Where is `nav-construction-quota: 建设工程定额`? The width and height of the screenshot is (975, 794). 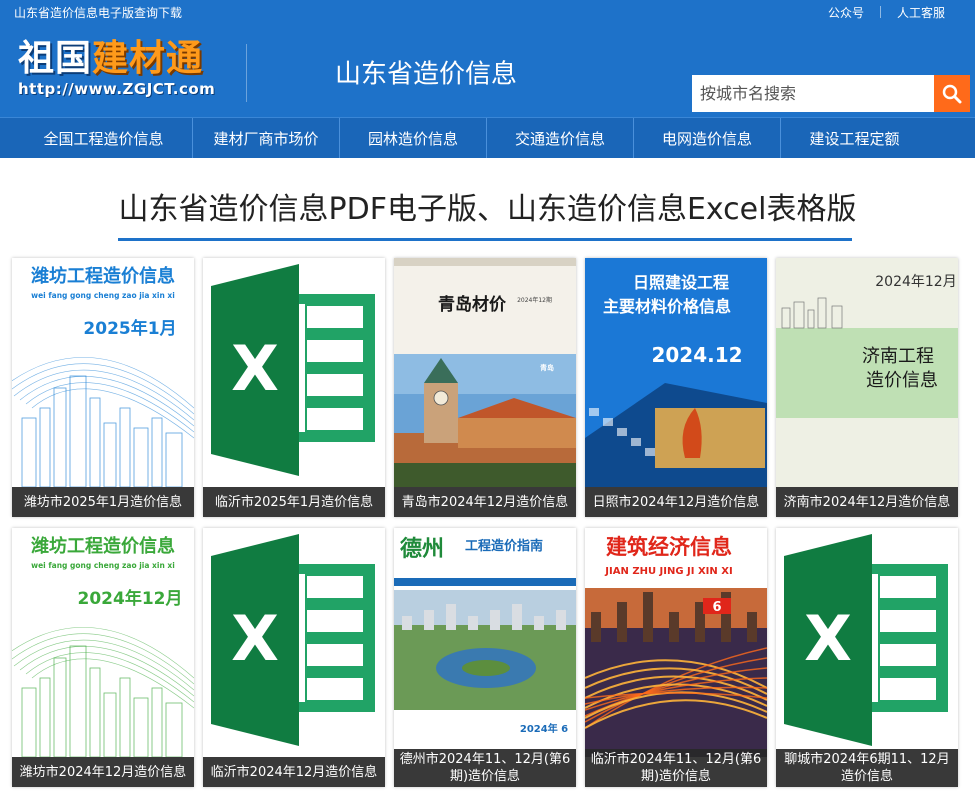
nav-construction-quota: 建设工程定额 is located at coordinates (854, 138).